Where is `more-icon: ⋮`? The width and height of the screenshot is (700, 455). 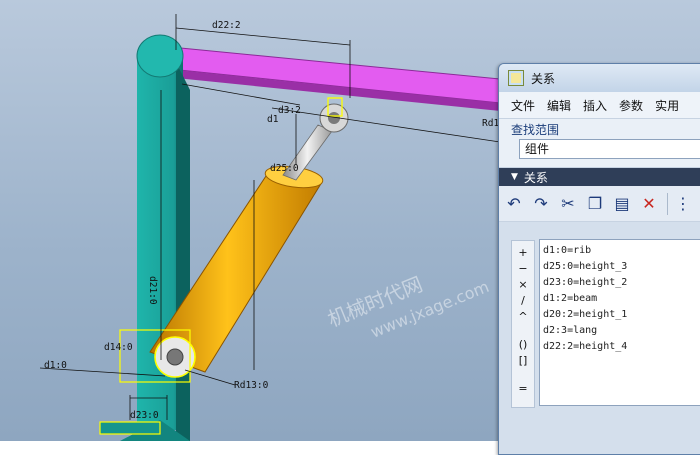 more-icon: ⋮ is located at coordinates (683, 204).